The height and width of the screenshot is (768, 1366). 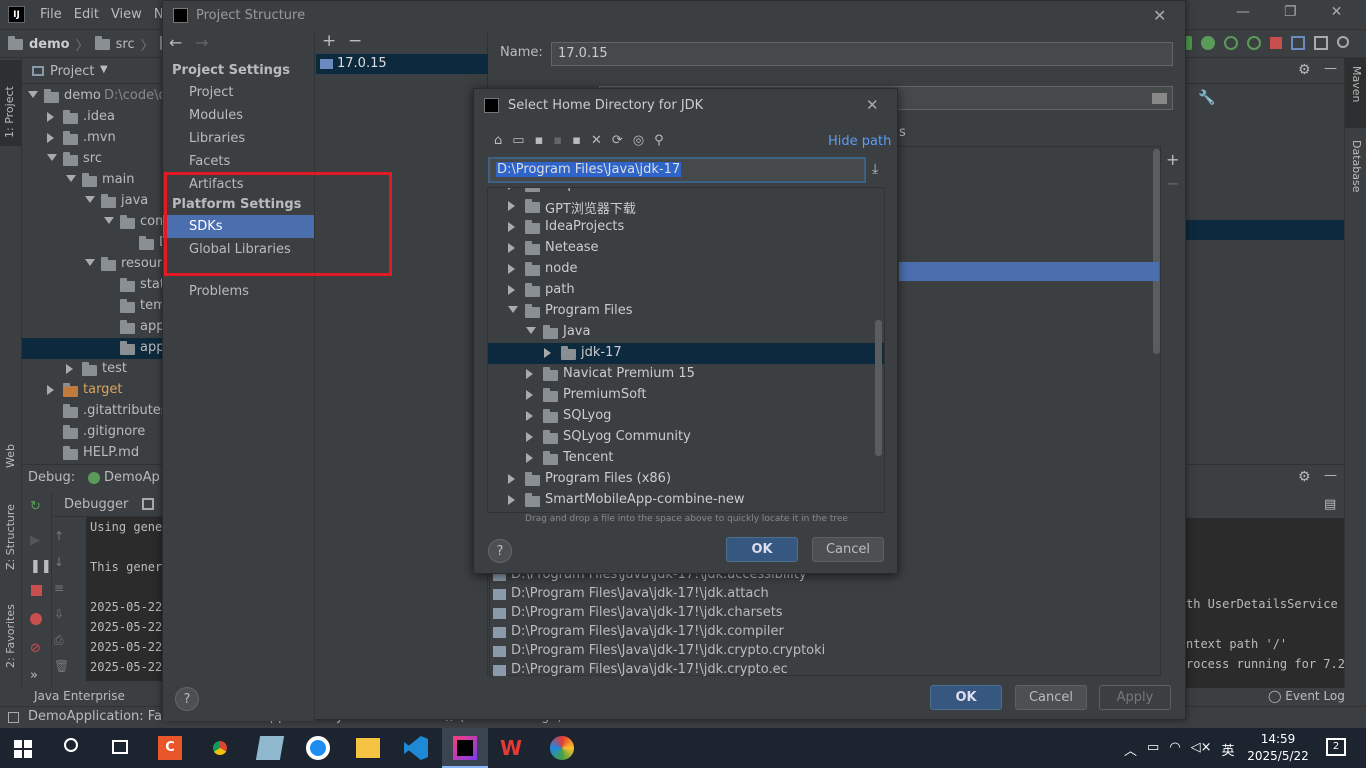 I want to click on project-tree-row: .idea, so click(x=92, y=117).